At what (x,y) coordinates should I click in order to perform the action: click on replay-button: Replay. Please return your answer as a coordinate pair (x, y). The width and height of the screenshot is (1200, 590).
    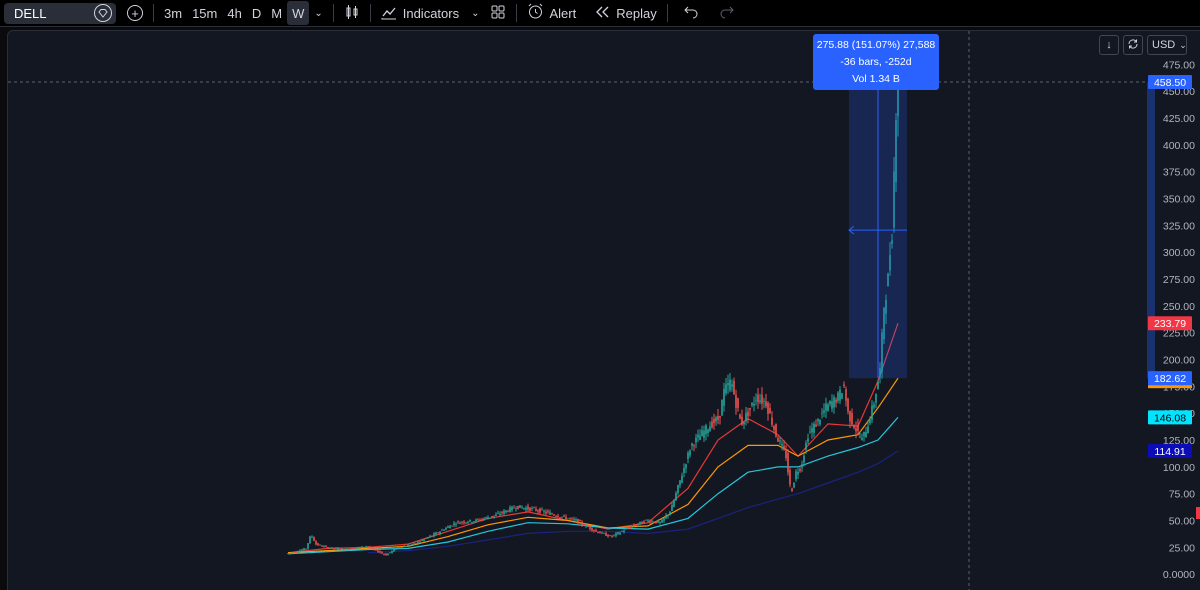
    Looking at the image, I should click on (625, 13).